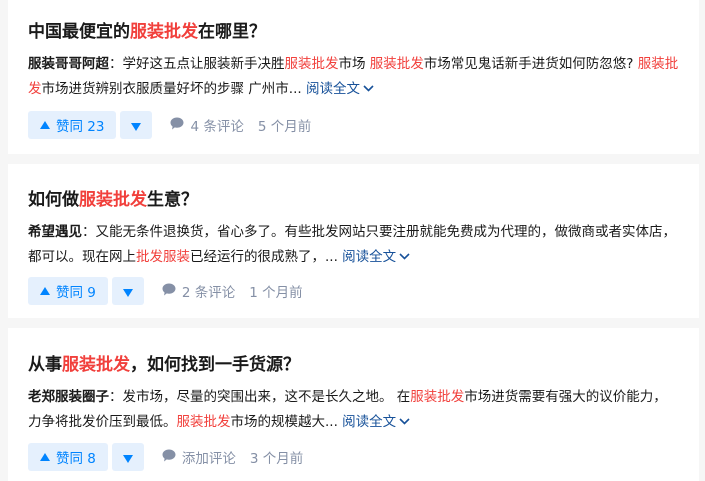 The width and height of the screenshot is (705, 481). I want to click on vote-up-label: 赞同 8, so click(76, 459).